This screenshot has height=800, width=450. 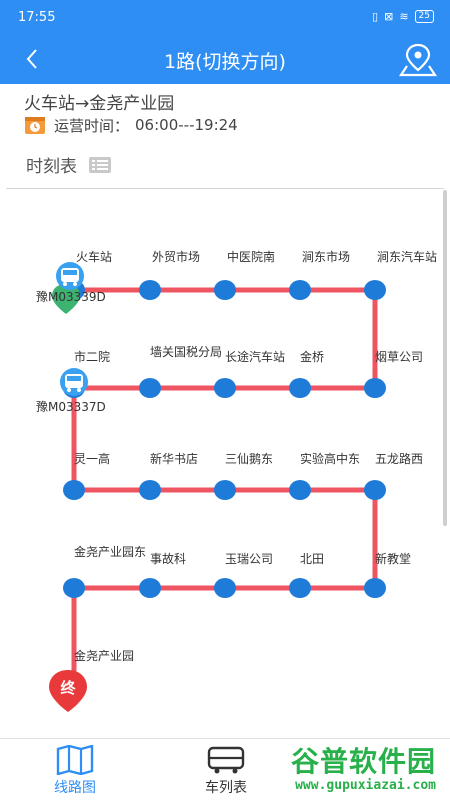 What do you see at coordinates (75, 788) in the screenshot?
I see `tab-route-map-label: 线路图` at bounding box center [75, 788].